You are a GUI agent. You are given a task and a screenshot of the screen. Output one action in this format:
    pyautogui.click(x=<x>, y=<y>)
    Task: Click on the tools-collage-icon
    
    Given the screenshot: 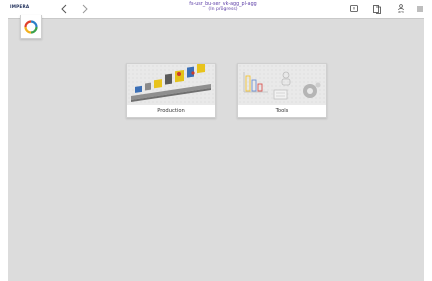 What is the action you would take?
    pyautogui.click(x=282, y=85)
    